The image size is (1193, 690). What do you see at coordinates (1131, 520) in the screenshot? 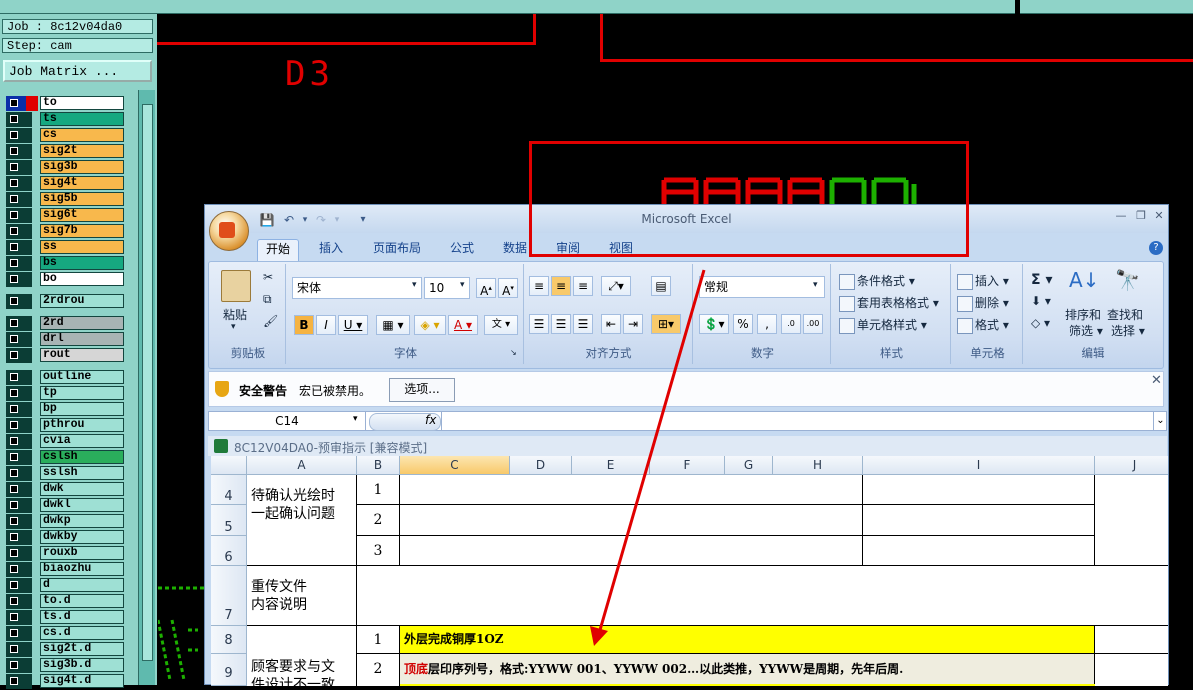
I see `cell-j4` at bounding box center [1131, 520].